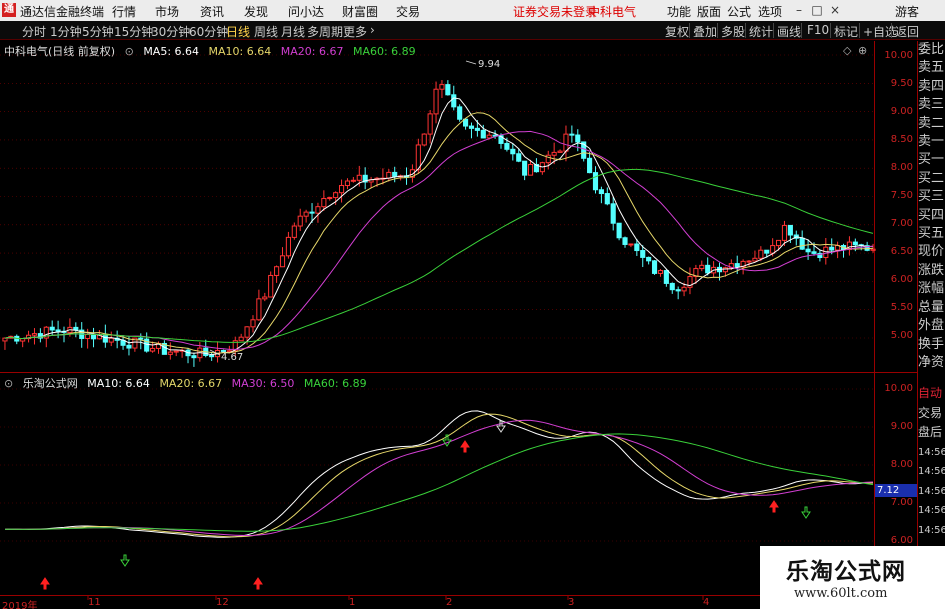 The width and height of the screenshot is (945, 609). I want to click on maximize-icon: □, so click(817, 10).